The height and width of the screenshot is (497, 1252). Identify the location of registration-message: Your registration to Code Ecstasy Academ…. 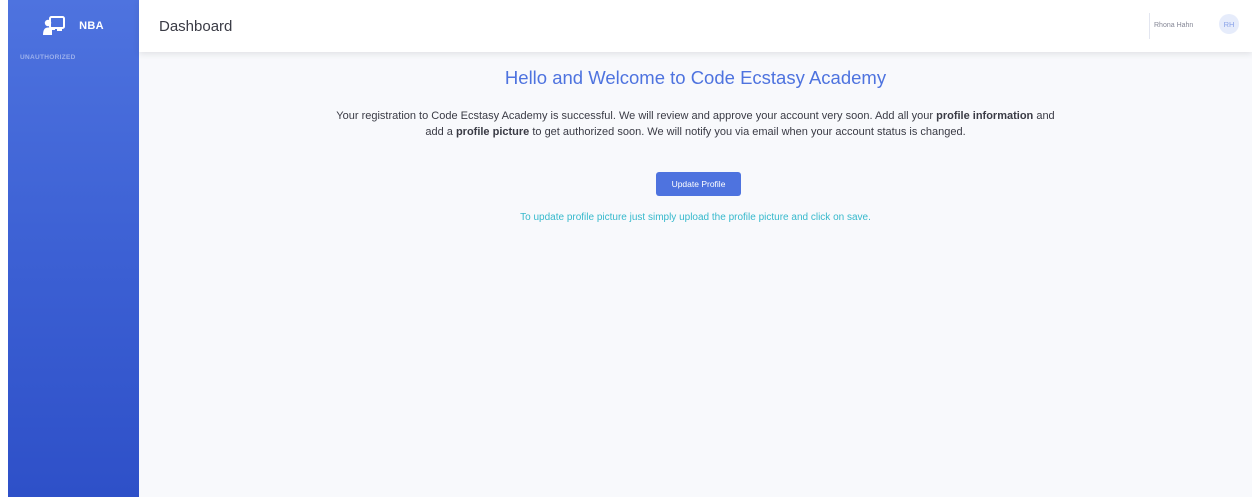
(695, 124).